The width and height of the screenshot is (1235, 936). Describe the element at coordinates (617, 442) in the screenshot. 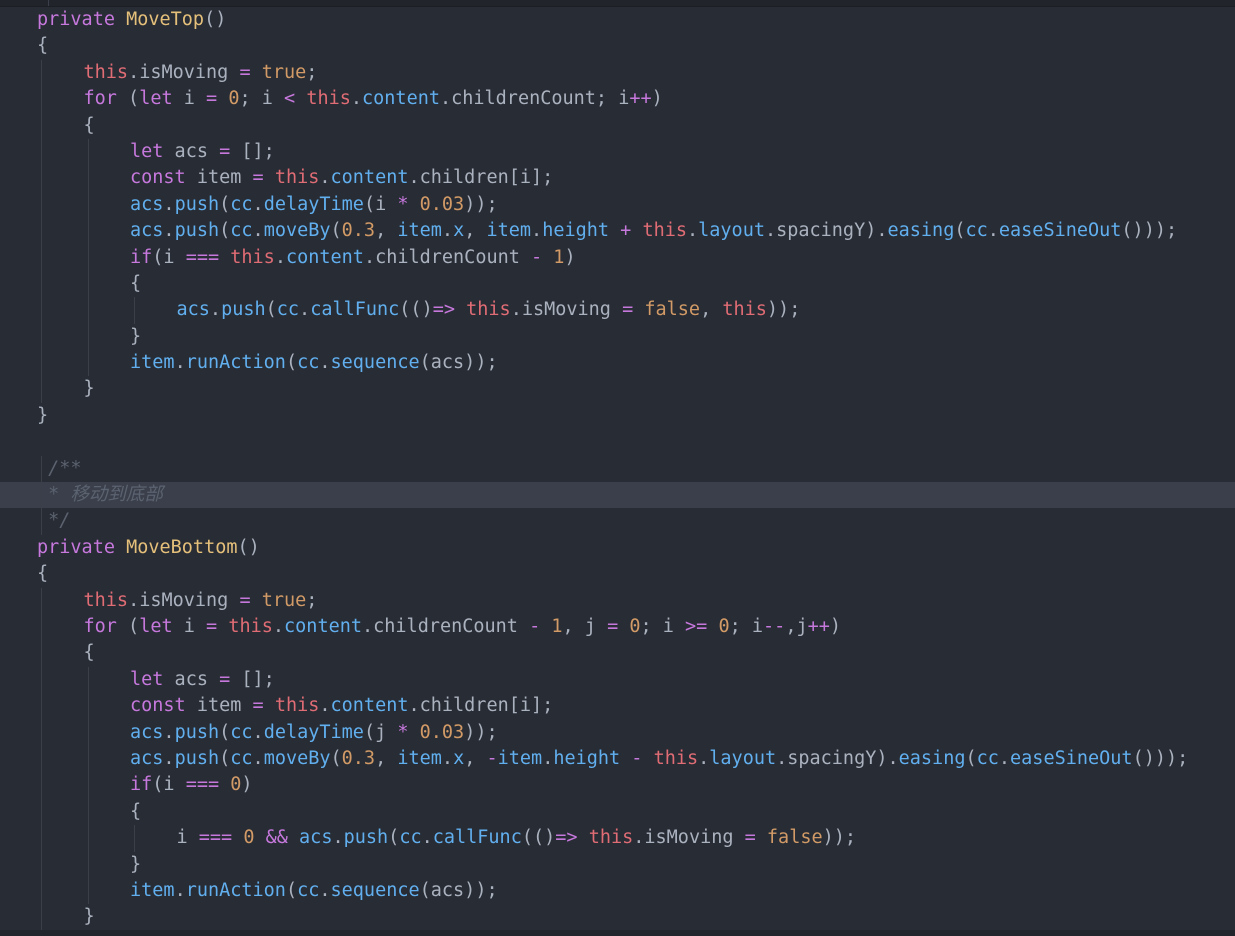

I see `code-line` at that location.